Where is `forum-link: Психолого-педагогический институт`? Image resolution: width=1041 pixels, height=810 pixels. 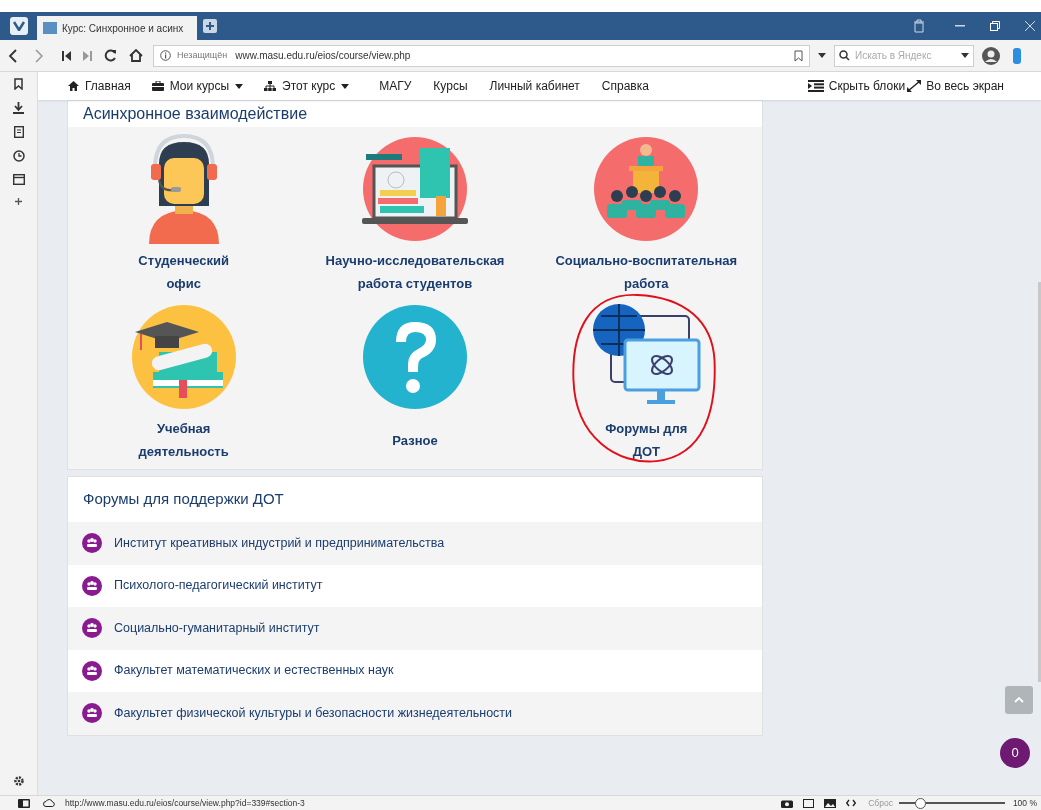
forum-link: Психолого-педагогический институт is located at coordinates (218, 586).